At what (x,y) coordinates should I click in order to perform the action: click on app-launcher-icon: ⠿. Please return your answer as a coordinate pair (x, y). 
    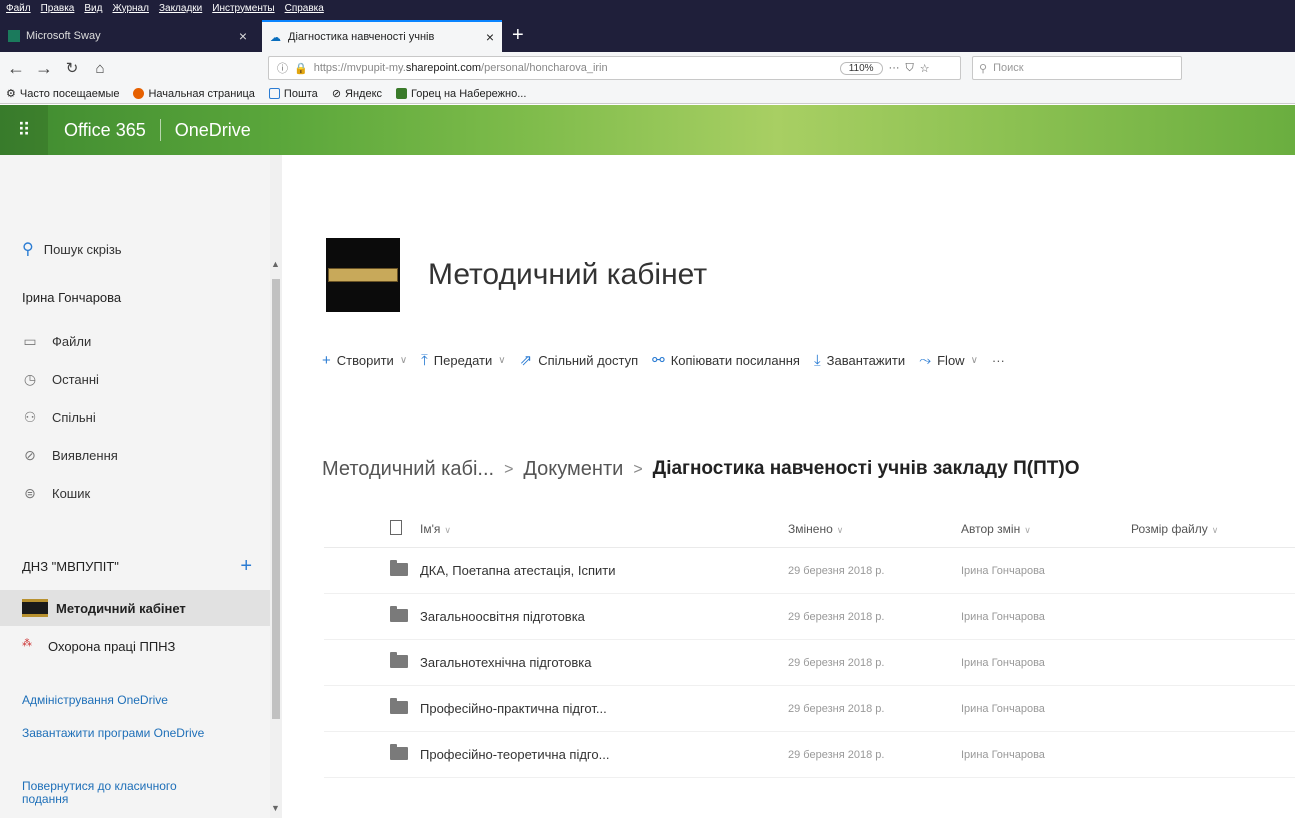
    Looking at the image, I should click on (24, 130).